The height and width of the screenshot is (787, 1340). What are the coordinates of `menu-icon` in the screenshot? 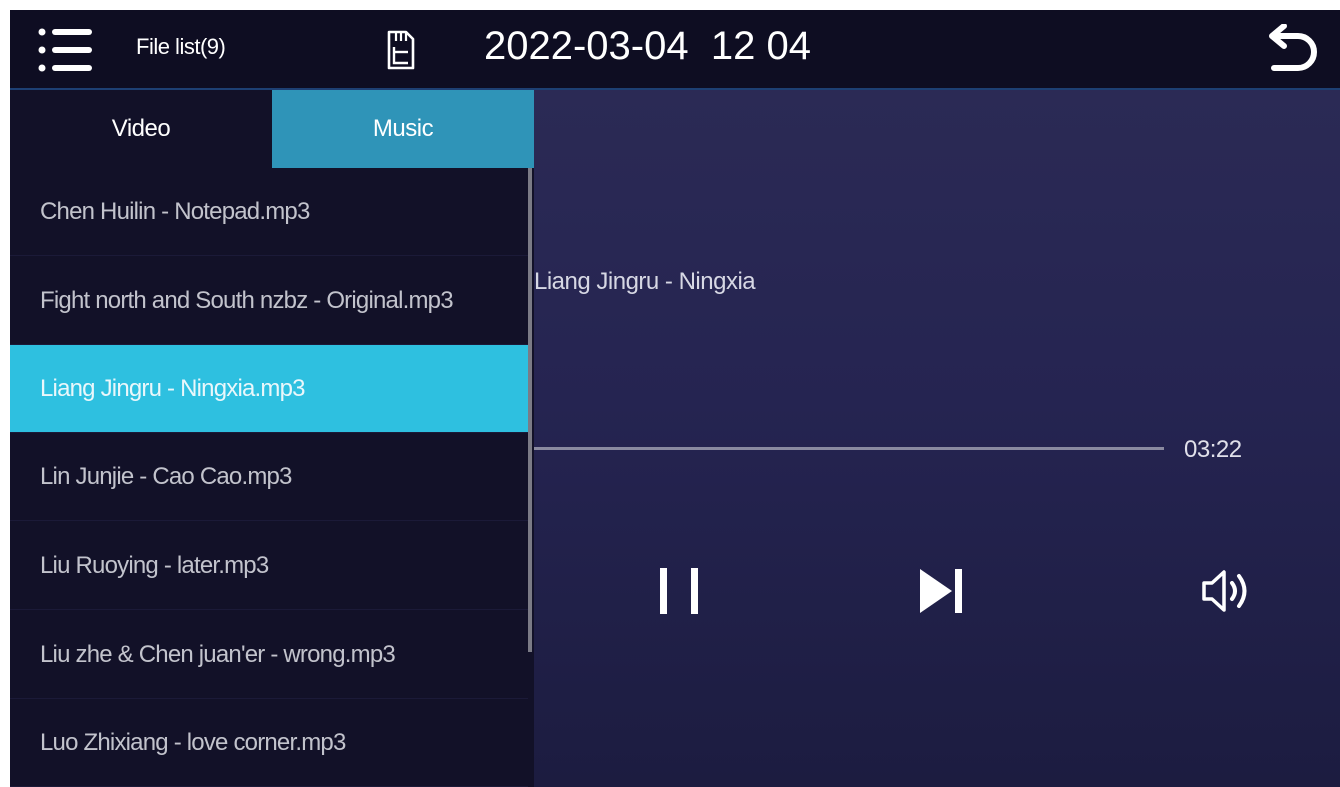 It's located at (66, 50).